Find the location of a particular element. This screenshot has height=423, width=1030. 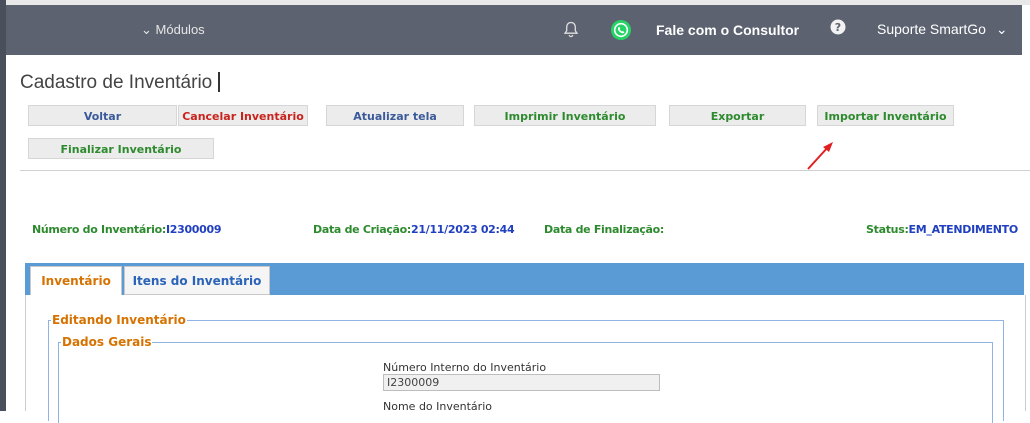

modules-menu: ⌄ Módulos is located at coordinates (173, 30).